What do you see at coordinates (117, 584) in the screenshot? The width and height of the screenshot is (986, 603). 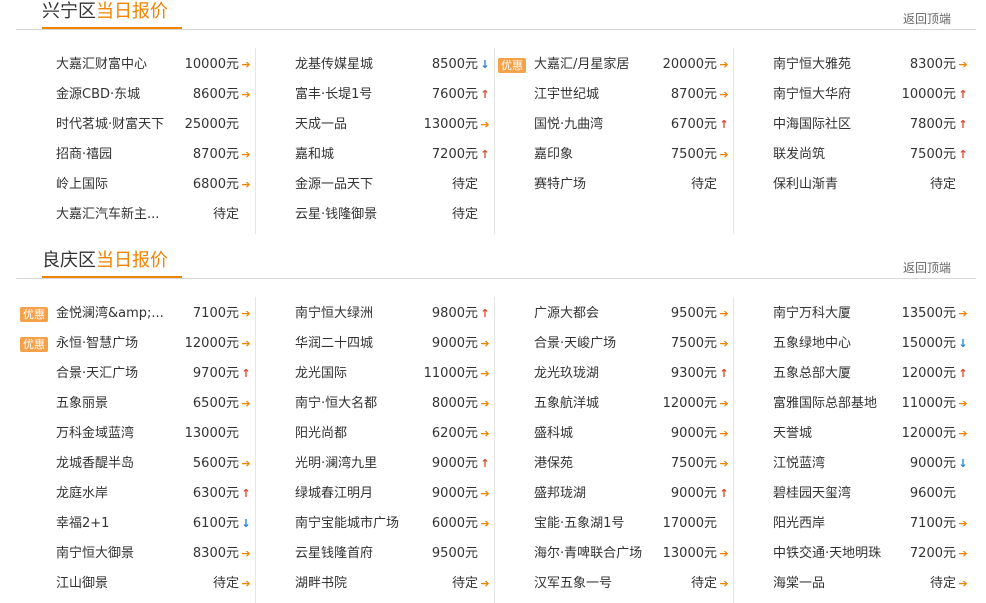 I see `property-name-link: 江山御景` at bounding box center [117, 584].